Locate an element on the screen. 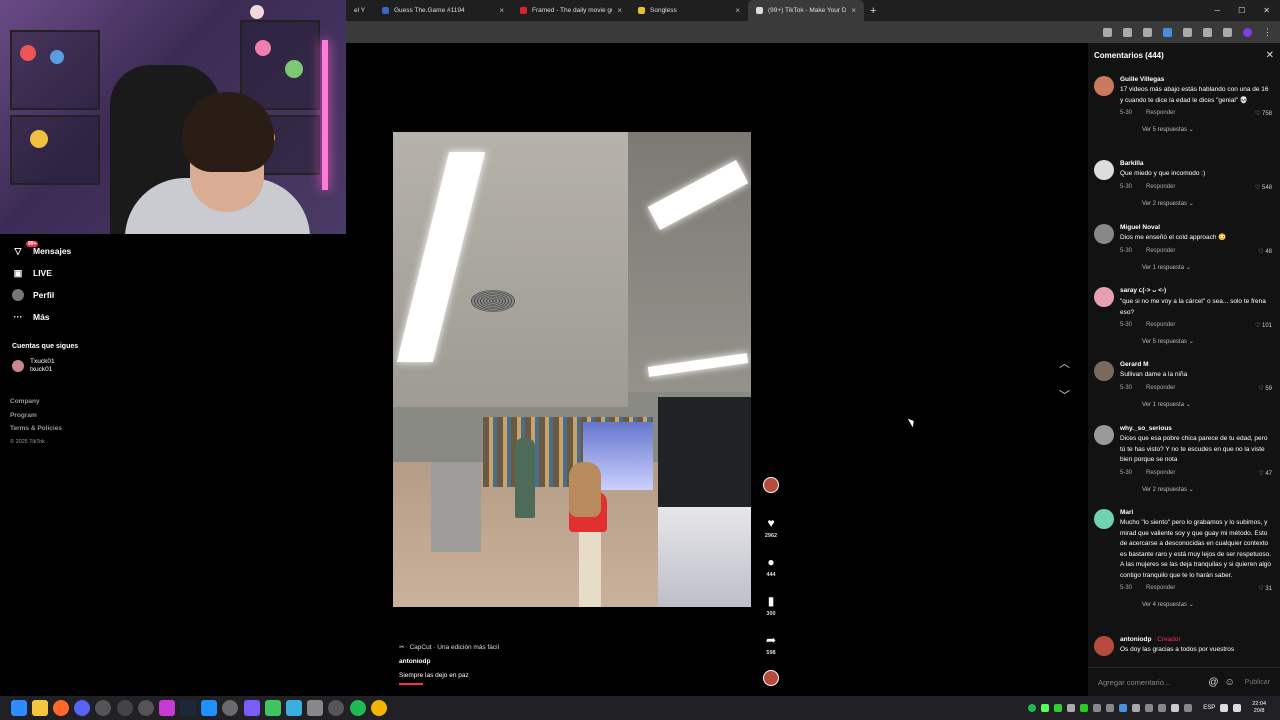  post-button: Publicar is located at coordinates (1257, 682).